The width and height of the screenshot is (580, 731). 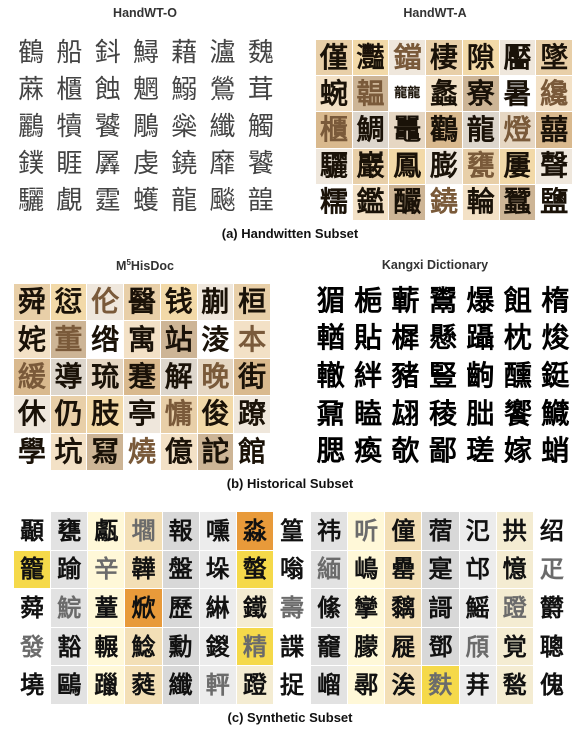 What do you see at coordinates (252, 339) in the screenshot?
I see `character-cell: 本` at bounding box center [252, 339].